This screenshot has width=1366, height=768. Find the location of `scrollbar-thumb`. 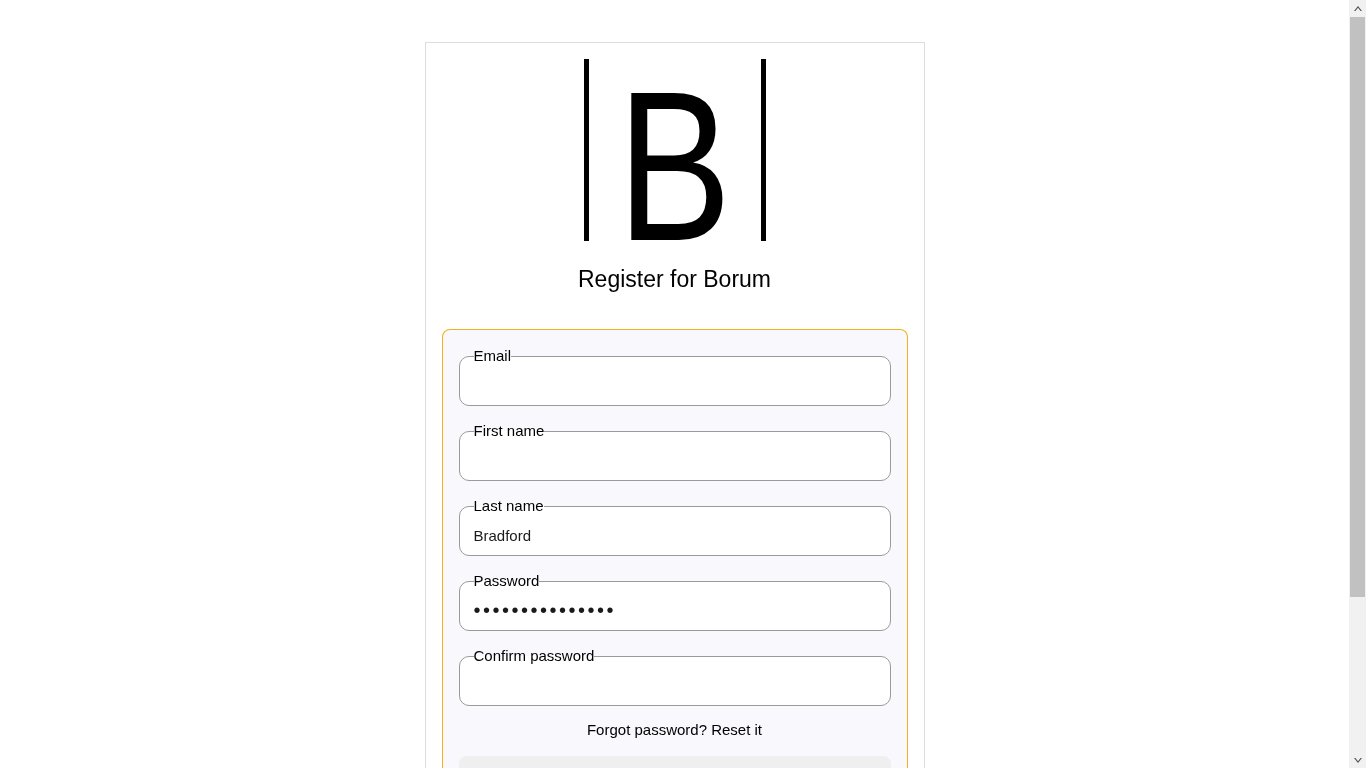

scrollbar-thumb is located at coordinates (1357, 307).